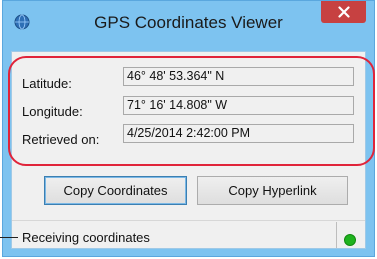  What do you see at coordinates (188, 220) in the screenshot?
I see `status-bar-divider` at bounding box center [188, 220].